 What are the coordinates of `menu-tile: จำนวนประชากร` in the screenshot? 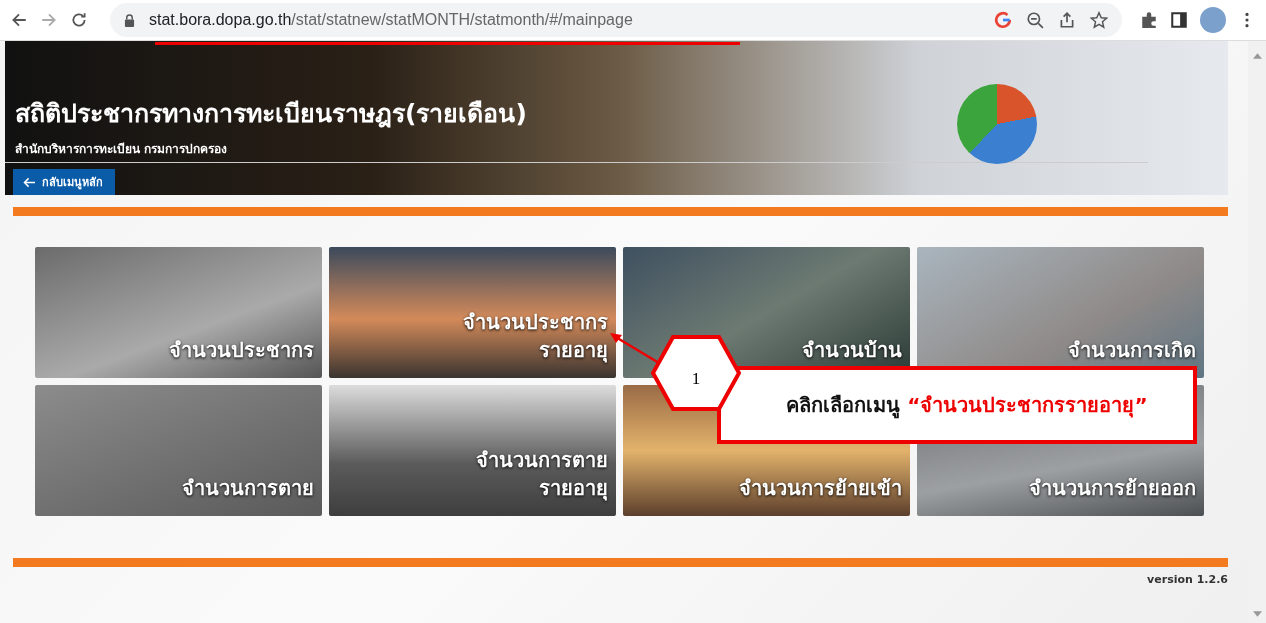 It's located at (178, 312).